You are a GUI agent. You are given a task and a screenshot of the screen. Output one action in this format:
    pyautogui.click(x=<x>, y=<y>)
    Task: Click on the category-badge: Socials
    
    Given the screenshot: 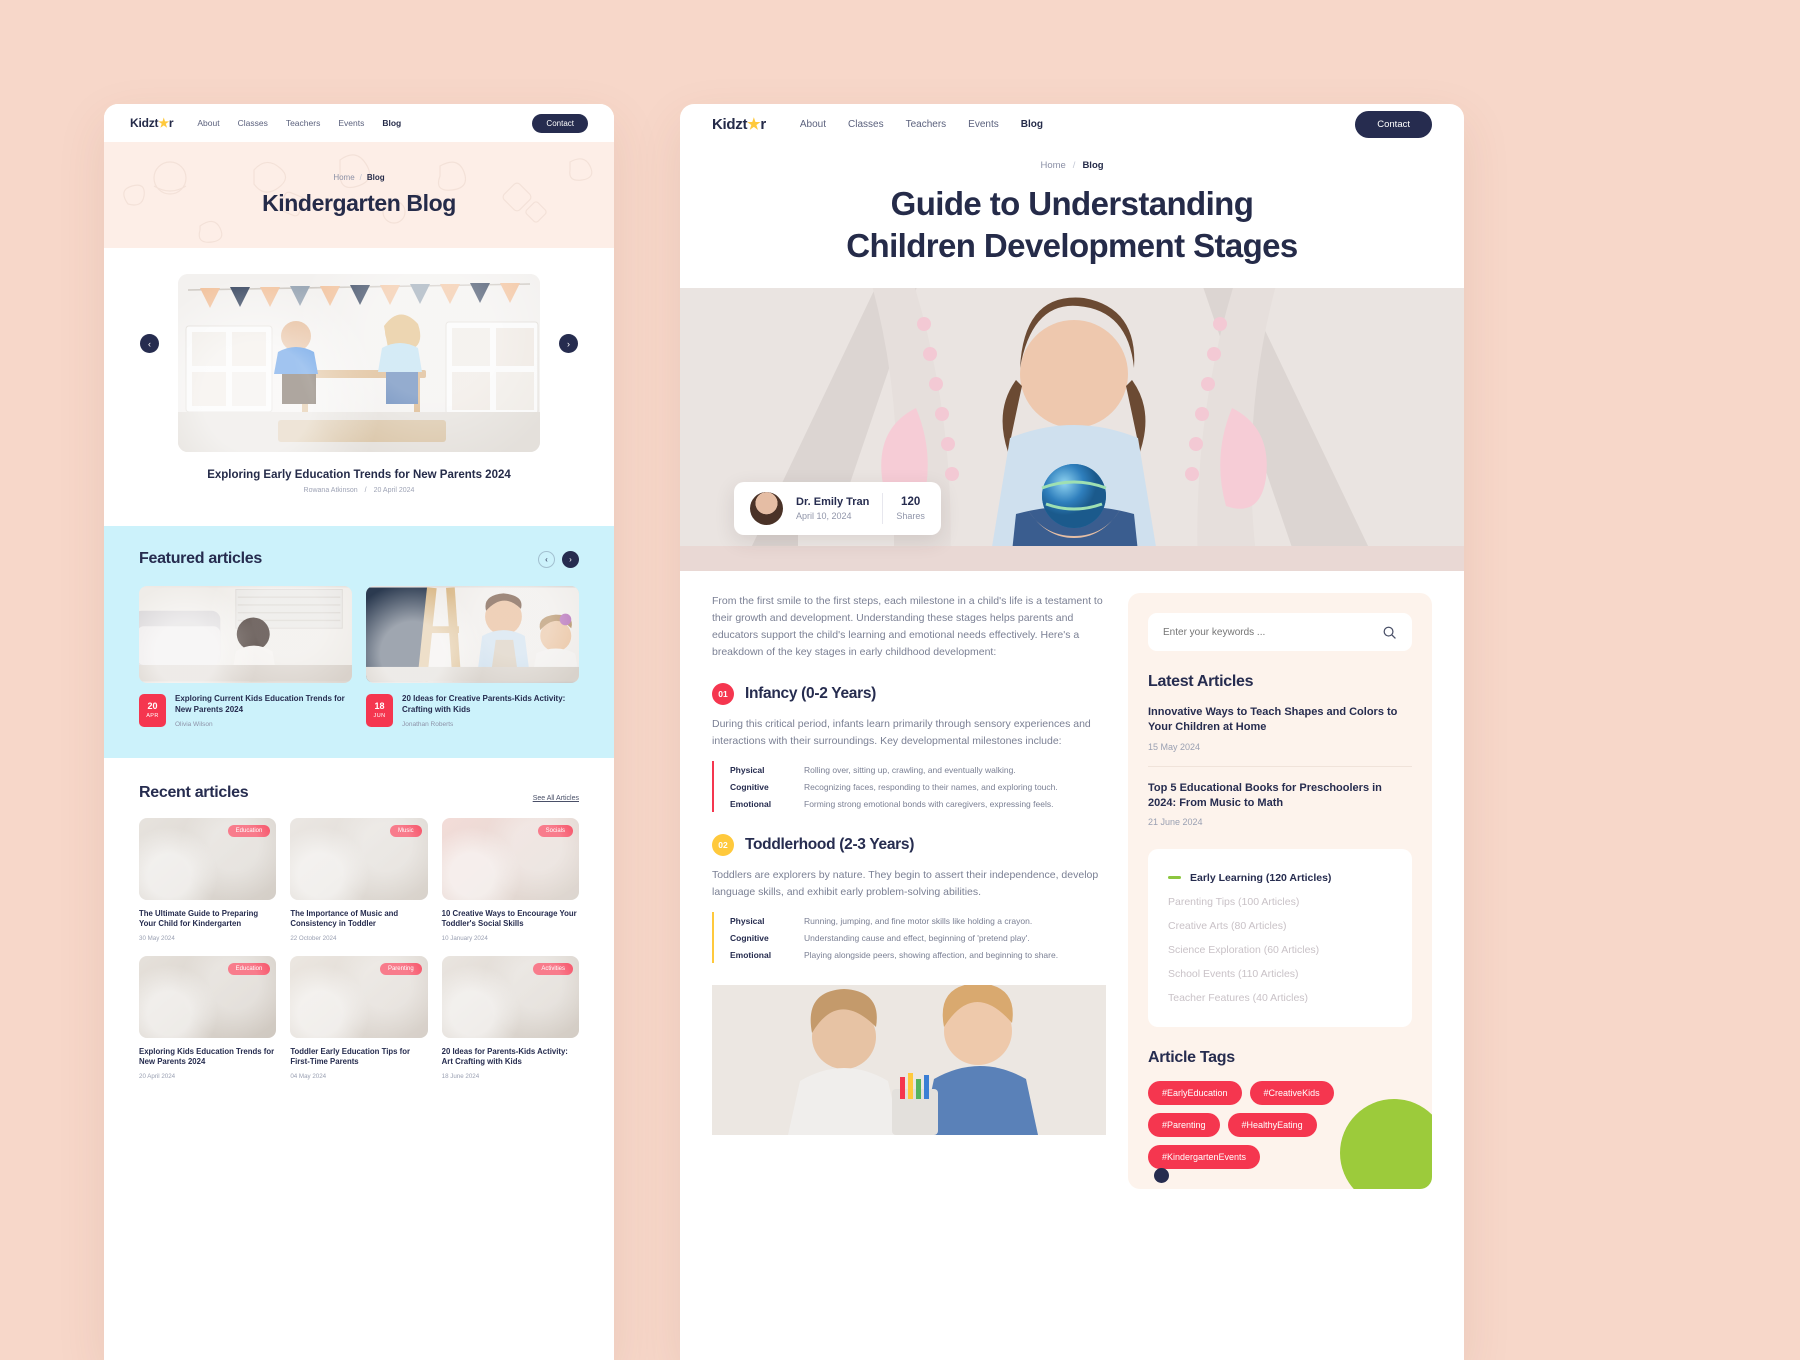 What is the action you would take?
    pyautogui.click(x=555, y=830)
    